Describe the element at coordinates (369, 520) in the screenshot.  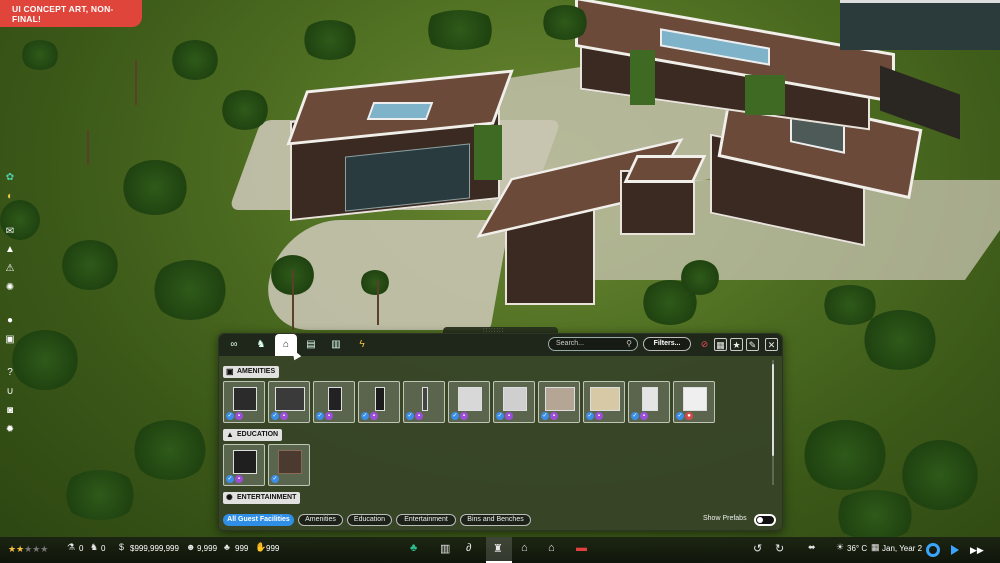
I see `tab-education: Education` at that location.